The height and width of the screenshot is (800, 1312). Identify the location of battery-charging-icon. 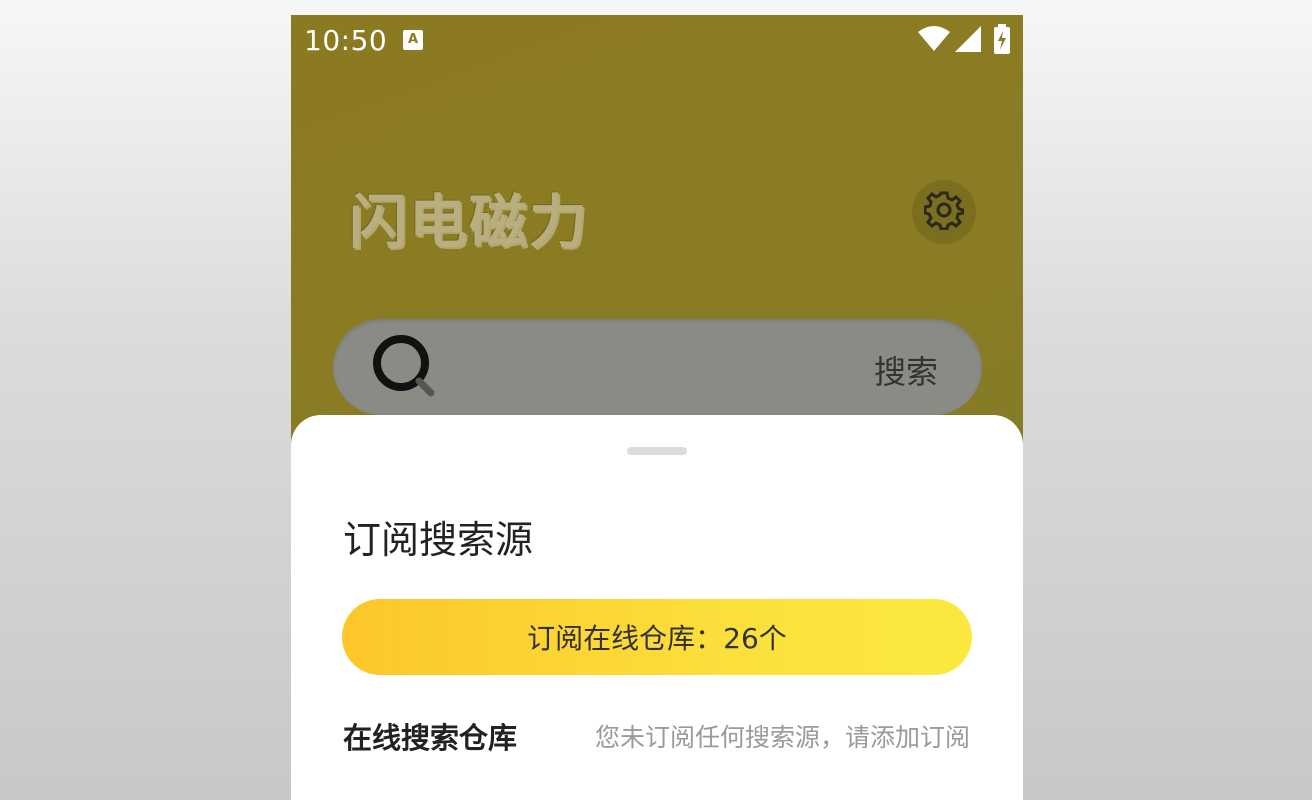
(1002, 41).